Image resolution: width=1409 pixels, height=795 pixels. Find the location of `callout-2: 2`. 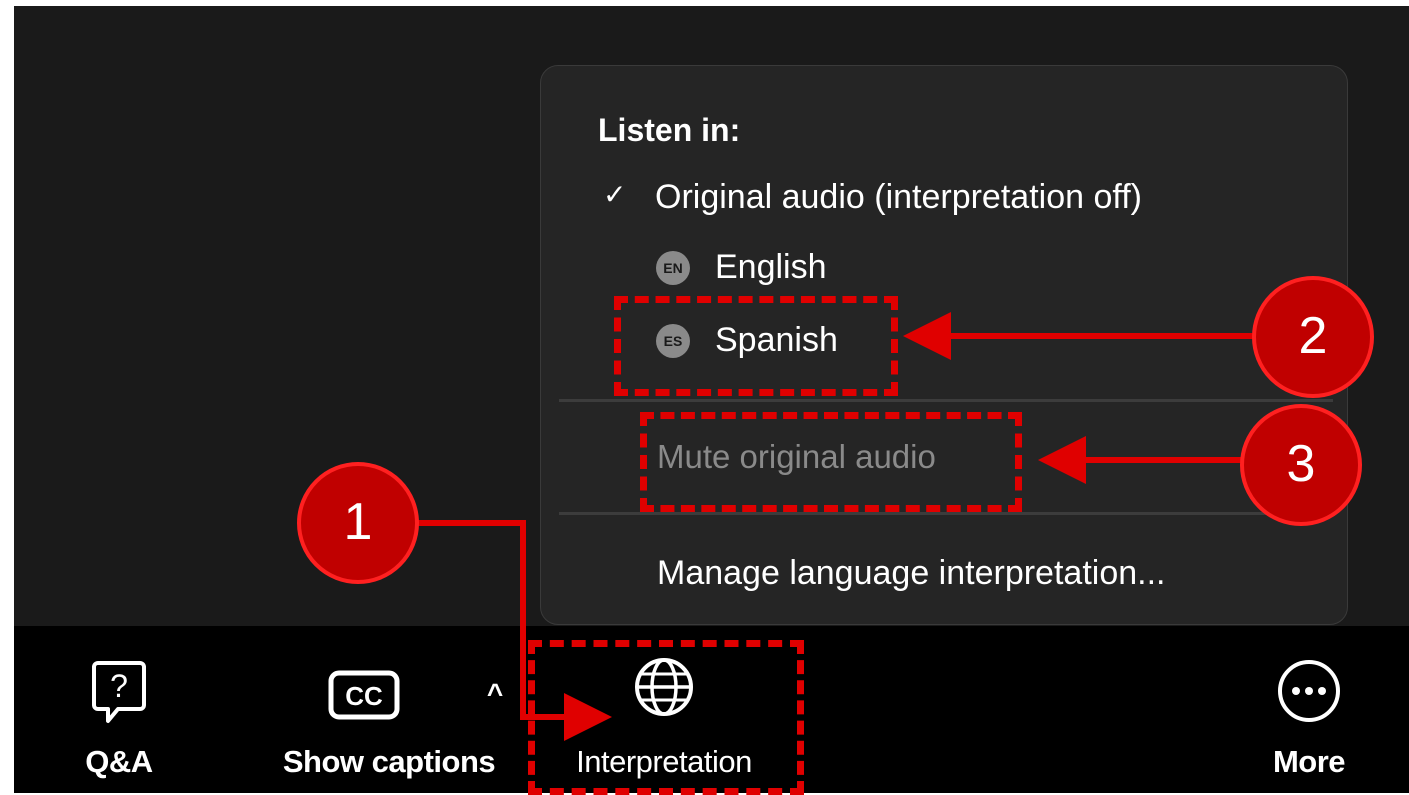

callout-2: 2 is located at coordinates (1313, 337).